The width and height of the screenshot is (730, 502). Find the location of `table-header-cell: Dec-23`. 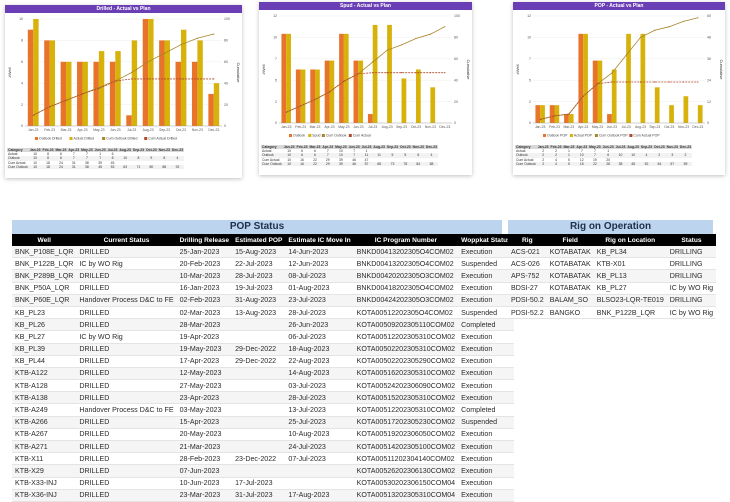

table-header-cell: Dec-23 is located at coordinates (685, 147).